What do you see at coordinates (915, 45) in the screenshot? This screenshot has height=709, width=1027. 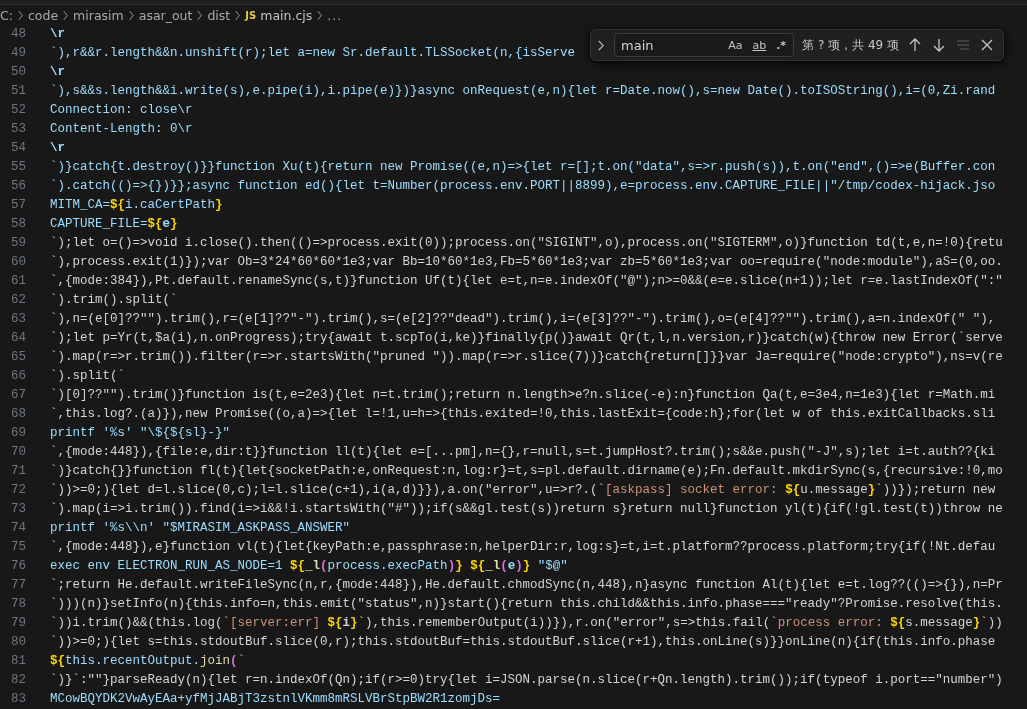 I see `arrow-up-icon` at bounding box center [915, 45].